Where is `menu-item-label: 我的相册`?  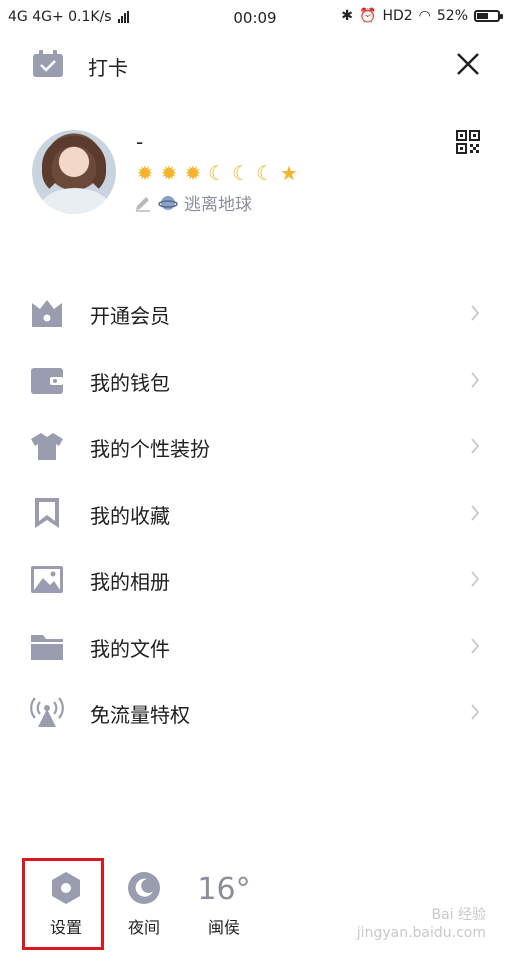 menu-item-label: 我的相册 is located at coordinates (130, 582).